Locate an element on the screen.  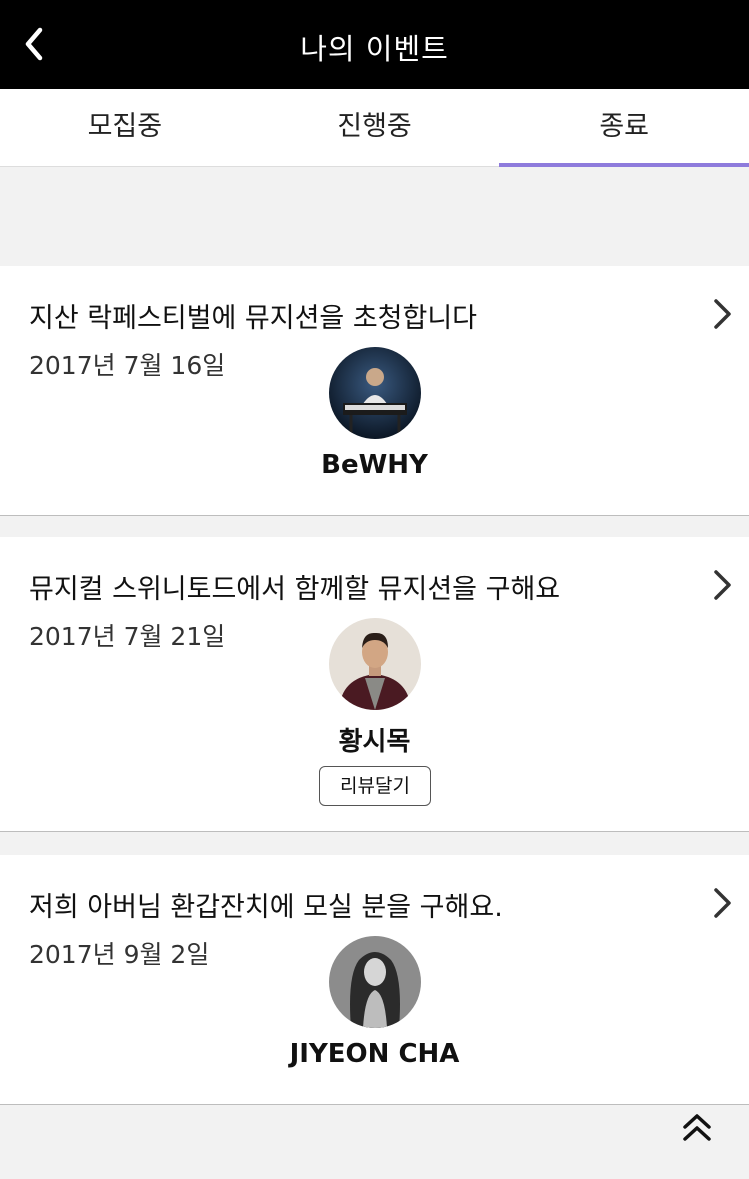
top-bar: 나의 이벤트 is located at coordinates (374, 44).